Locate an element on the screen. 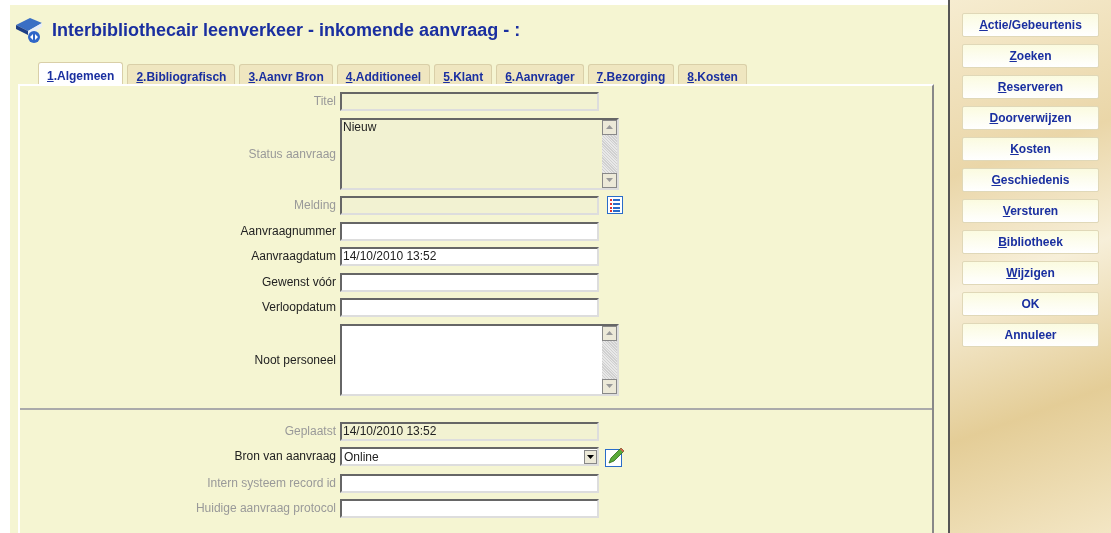 This screenshot has height=533, width=1111. tab: 8.Kosten is located at coordinates (712, 74).